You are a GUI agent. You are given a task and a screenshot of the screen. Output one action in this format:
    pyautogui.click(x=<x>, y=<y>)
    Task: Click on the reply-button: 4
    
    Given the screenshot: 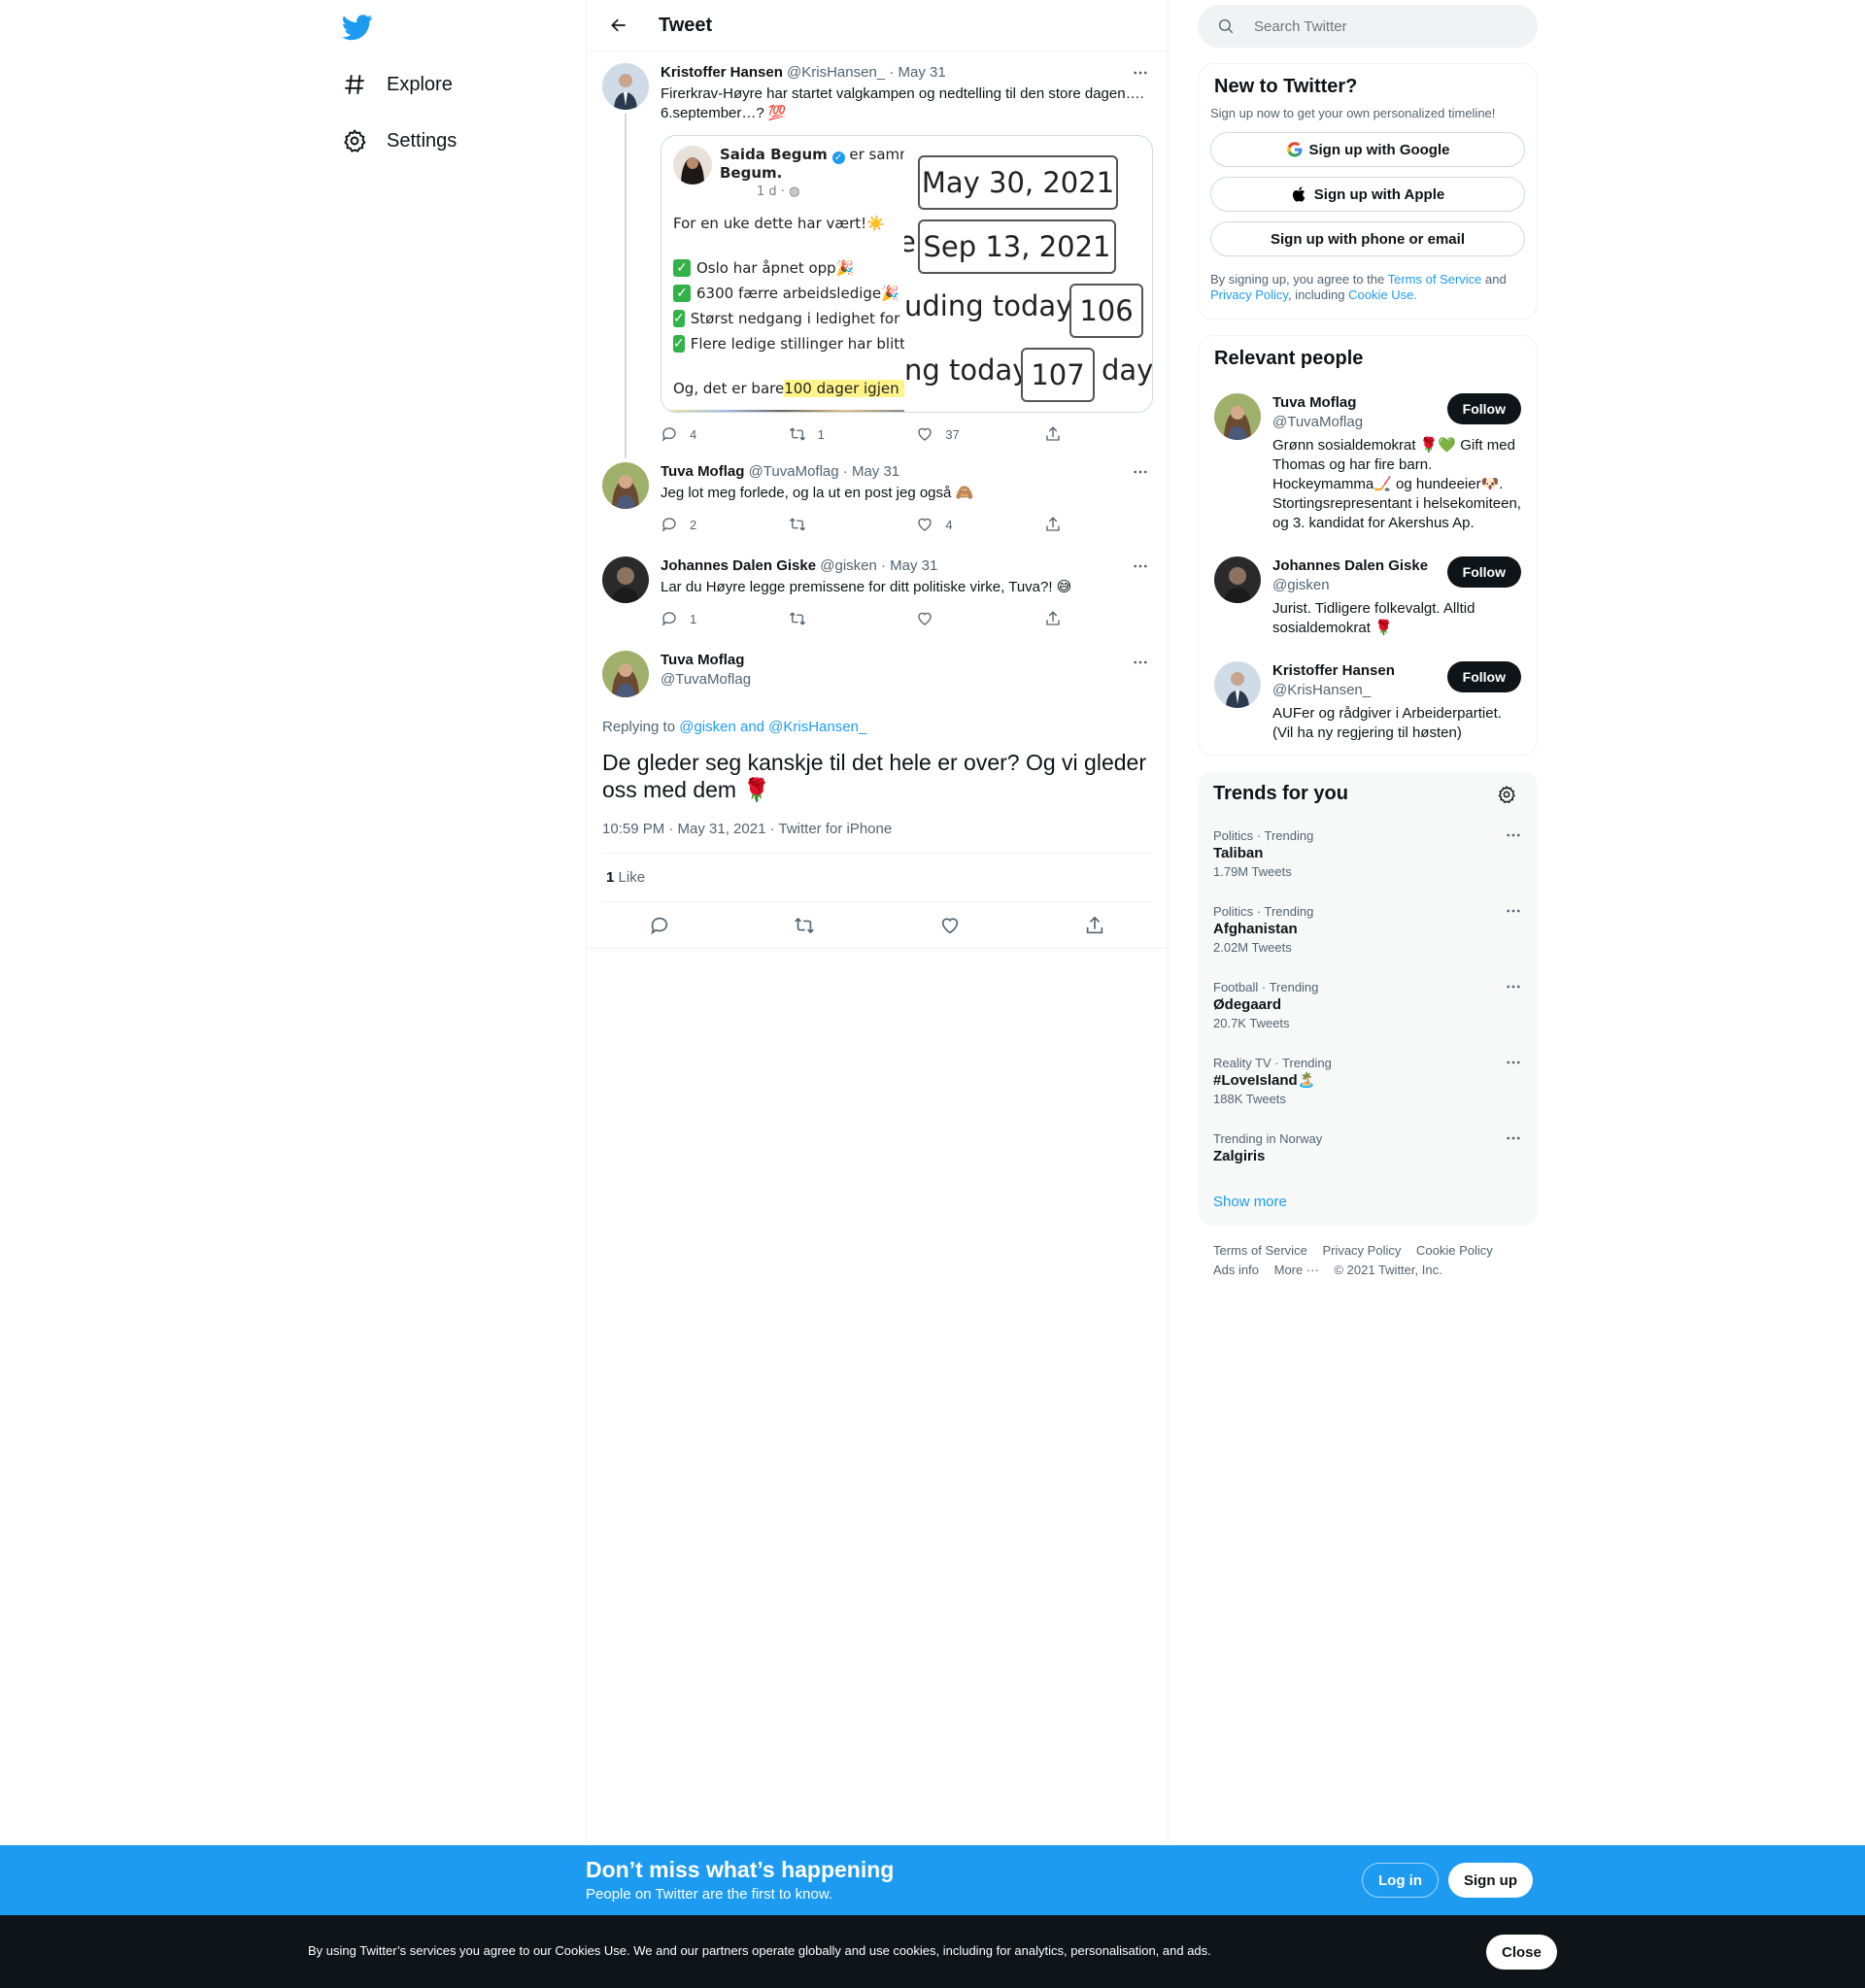 What is the action you would take?
    pyautogui.click(x=690, y=434)
    